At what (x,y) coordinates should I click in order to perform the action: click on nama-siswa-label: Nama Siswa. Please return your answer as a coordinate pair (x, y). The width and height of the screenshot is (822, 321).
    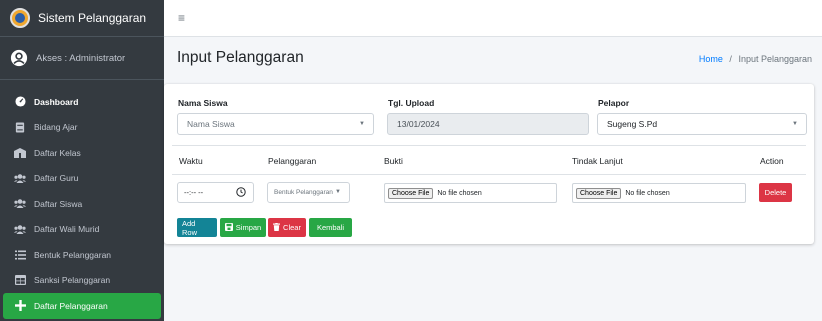
    Looking at the image, I should click on (203, 103).